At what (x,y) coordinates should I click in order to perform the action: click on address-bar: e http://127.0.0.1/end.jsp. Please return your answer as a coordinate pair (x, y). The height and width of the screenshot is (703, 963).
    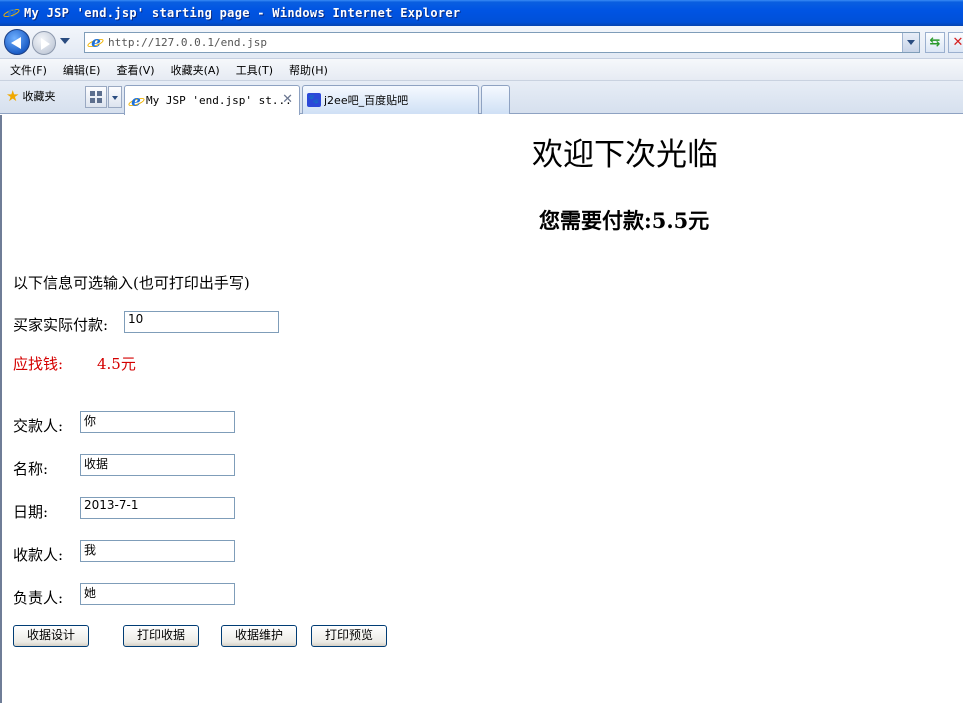
    Looking at the image, I should click on (502, 42).